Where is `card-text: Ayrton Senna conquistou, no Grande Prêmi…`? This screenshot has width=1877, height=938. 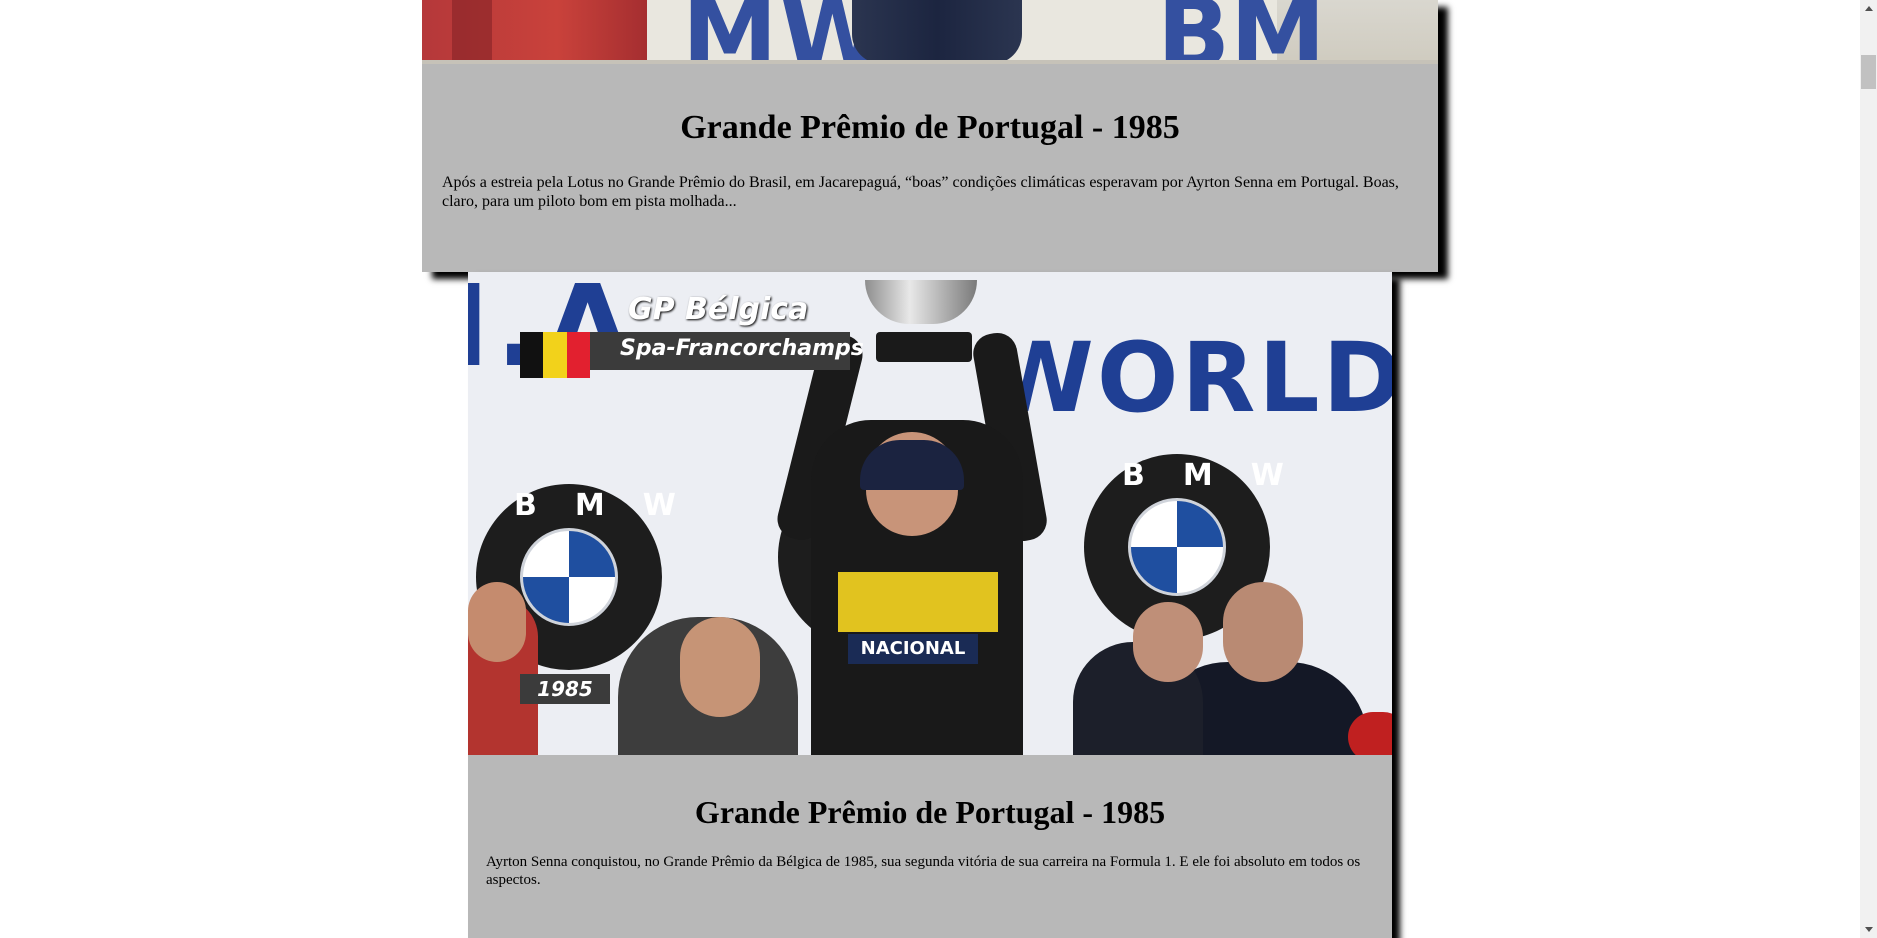
card-text: Ayrton Senna conquistou, no Grande Prêmi… is located at coordinates (923, 871).